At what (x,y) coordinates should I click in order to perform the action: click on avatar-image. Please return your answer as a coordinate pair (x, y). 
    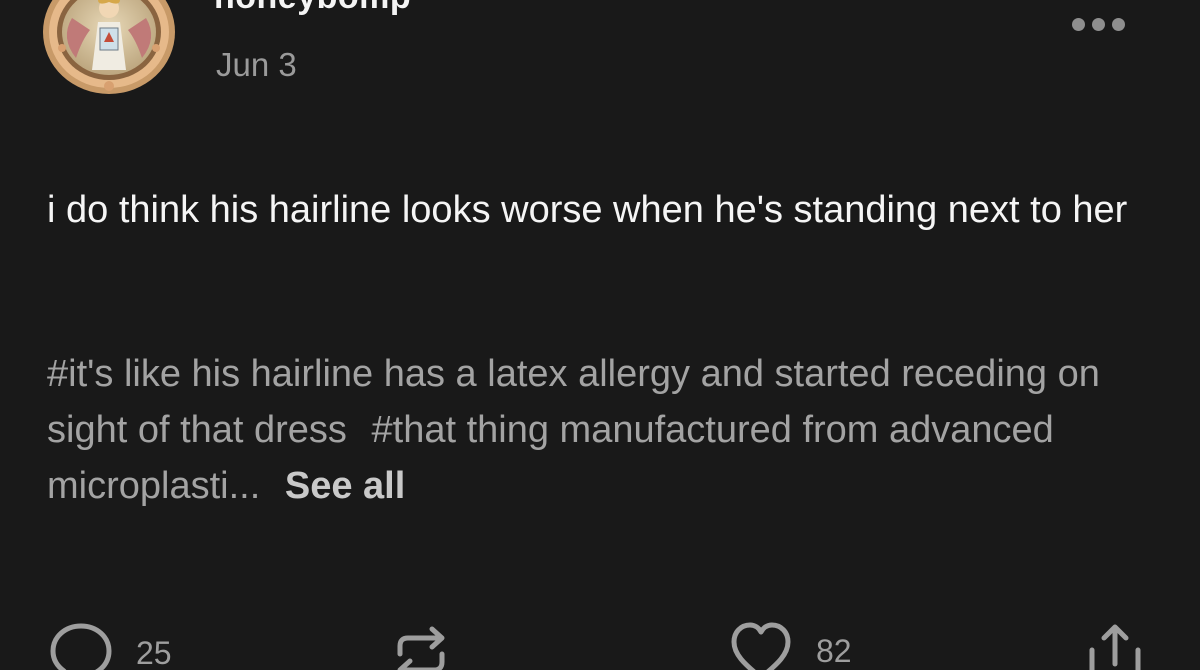
    Looking at the image, I should click on (109, 47).